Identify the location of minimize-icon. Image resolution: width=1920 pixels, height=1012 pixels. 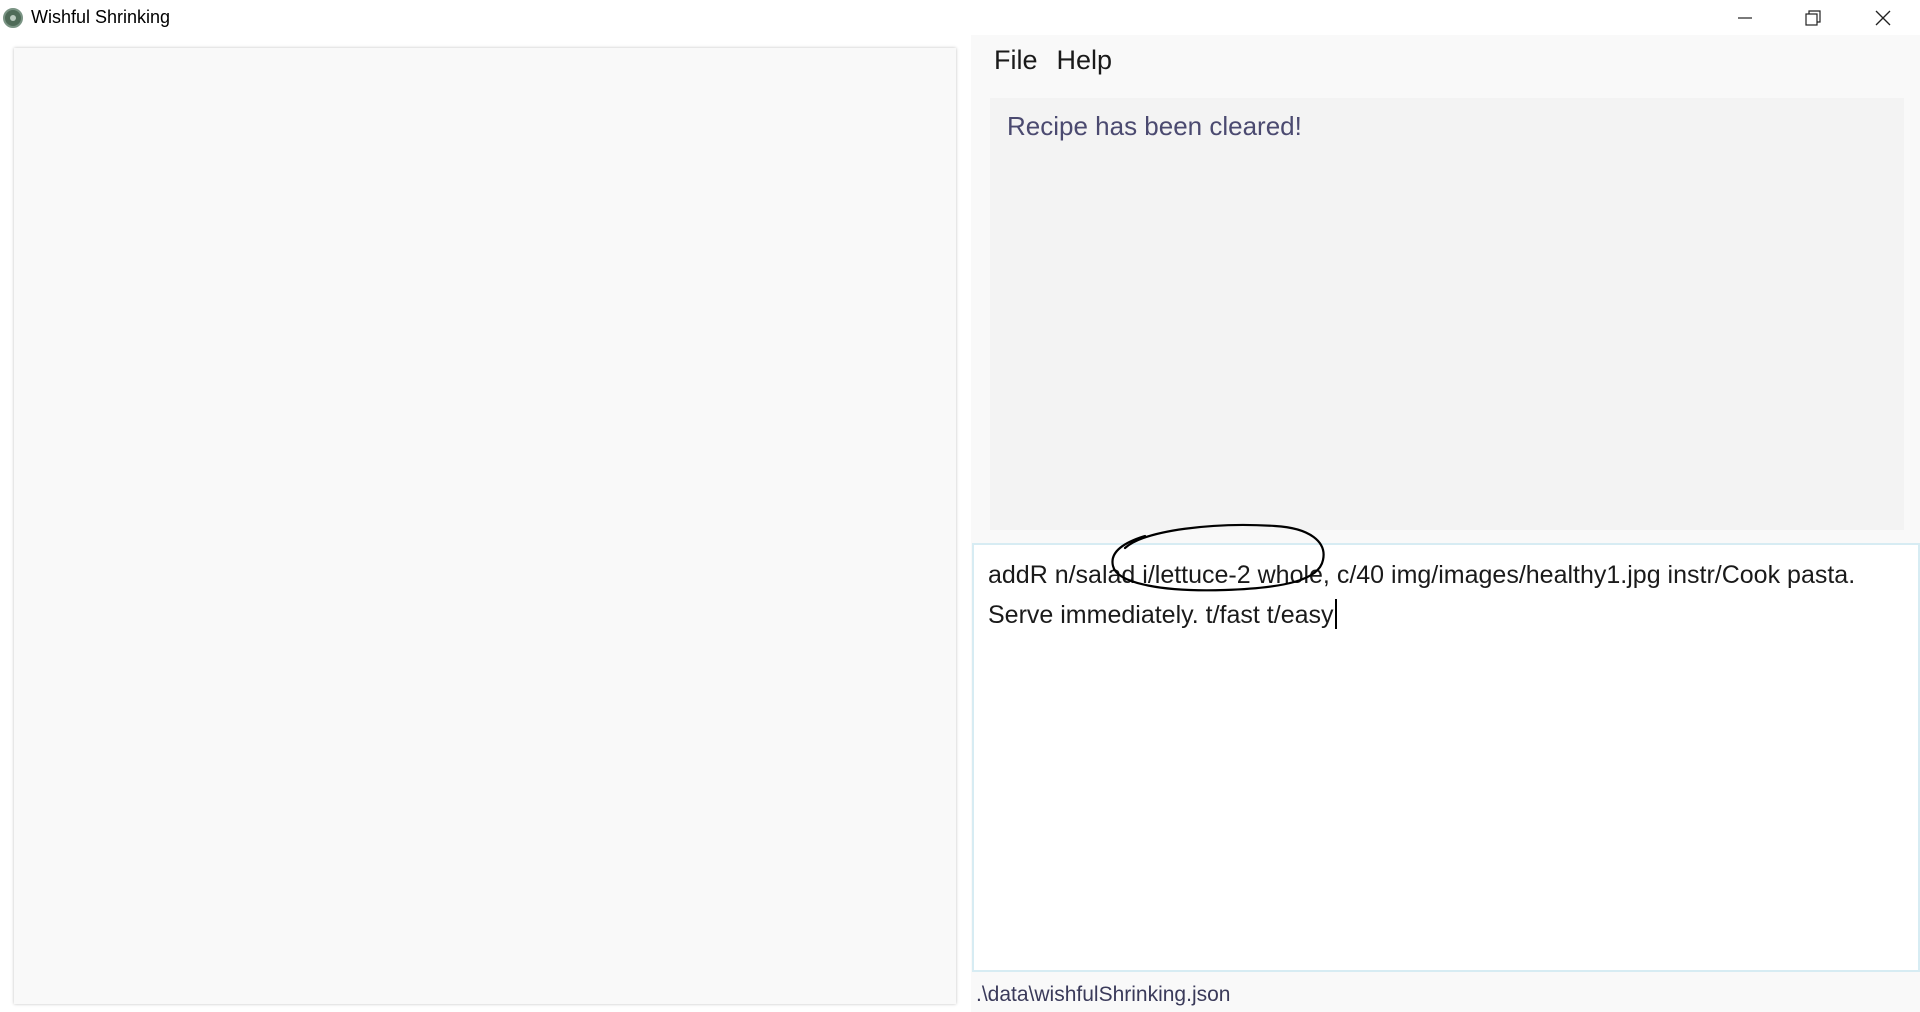
(1745, 18).